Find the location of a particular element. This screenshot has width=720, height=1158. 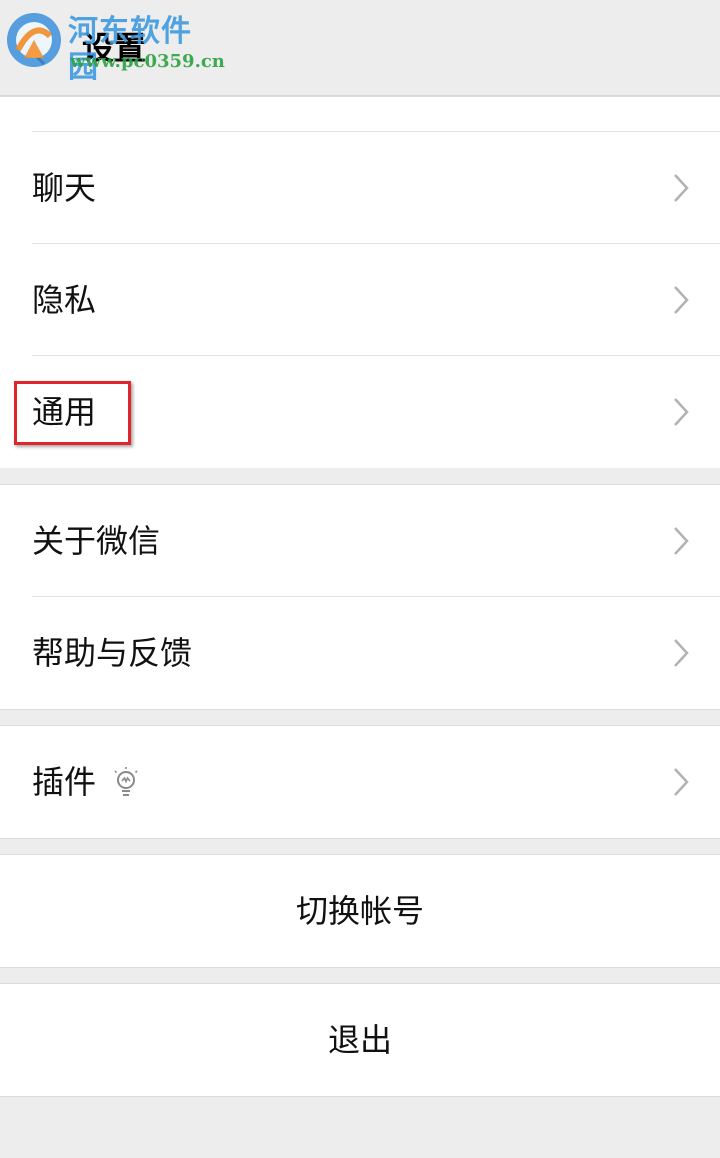

chevron-left-icon is located at coordinates (35, 48).